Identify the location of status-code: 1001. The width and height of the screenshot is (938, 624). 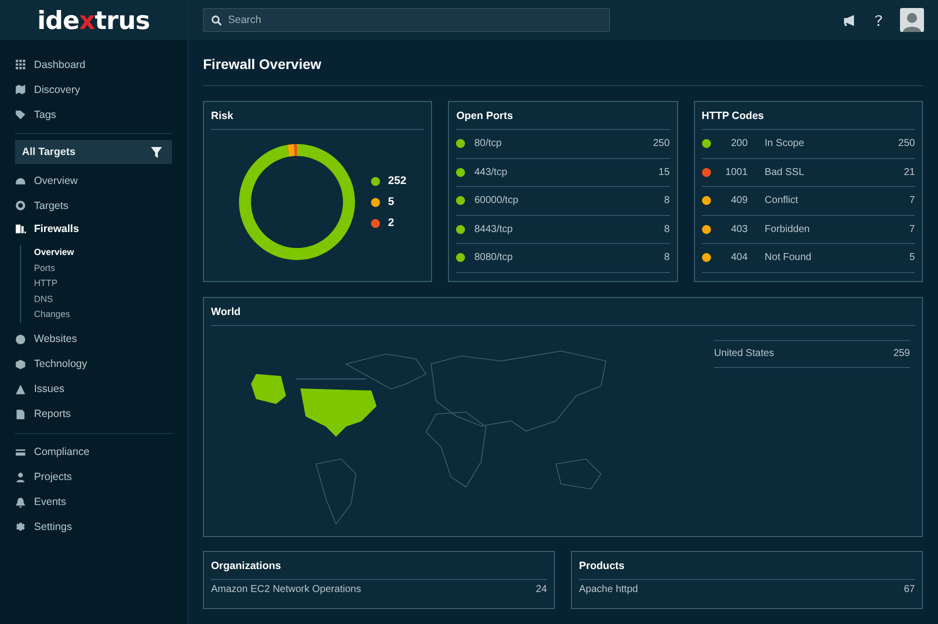
(736, 172).